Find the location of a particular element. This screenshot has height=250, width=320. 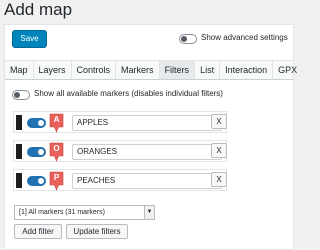

filter-row: A APPLES is located at coordinates (120, 122).